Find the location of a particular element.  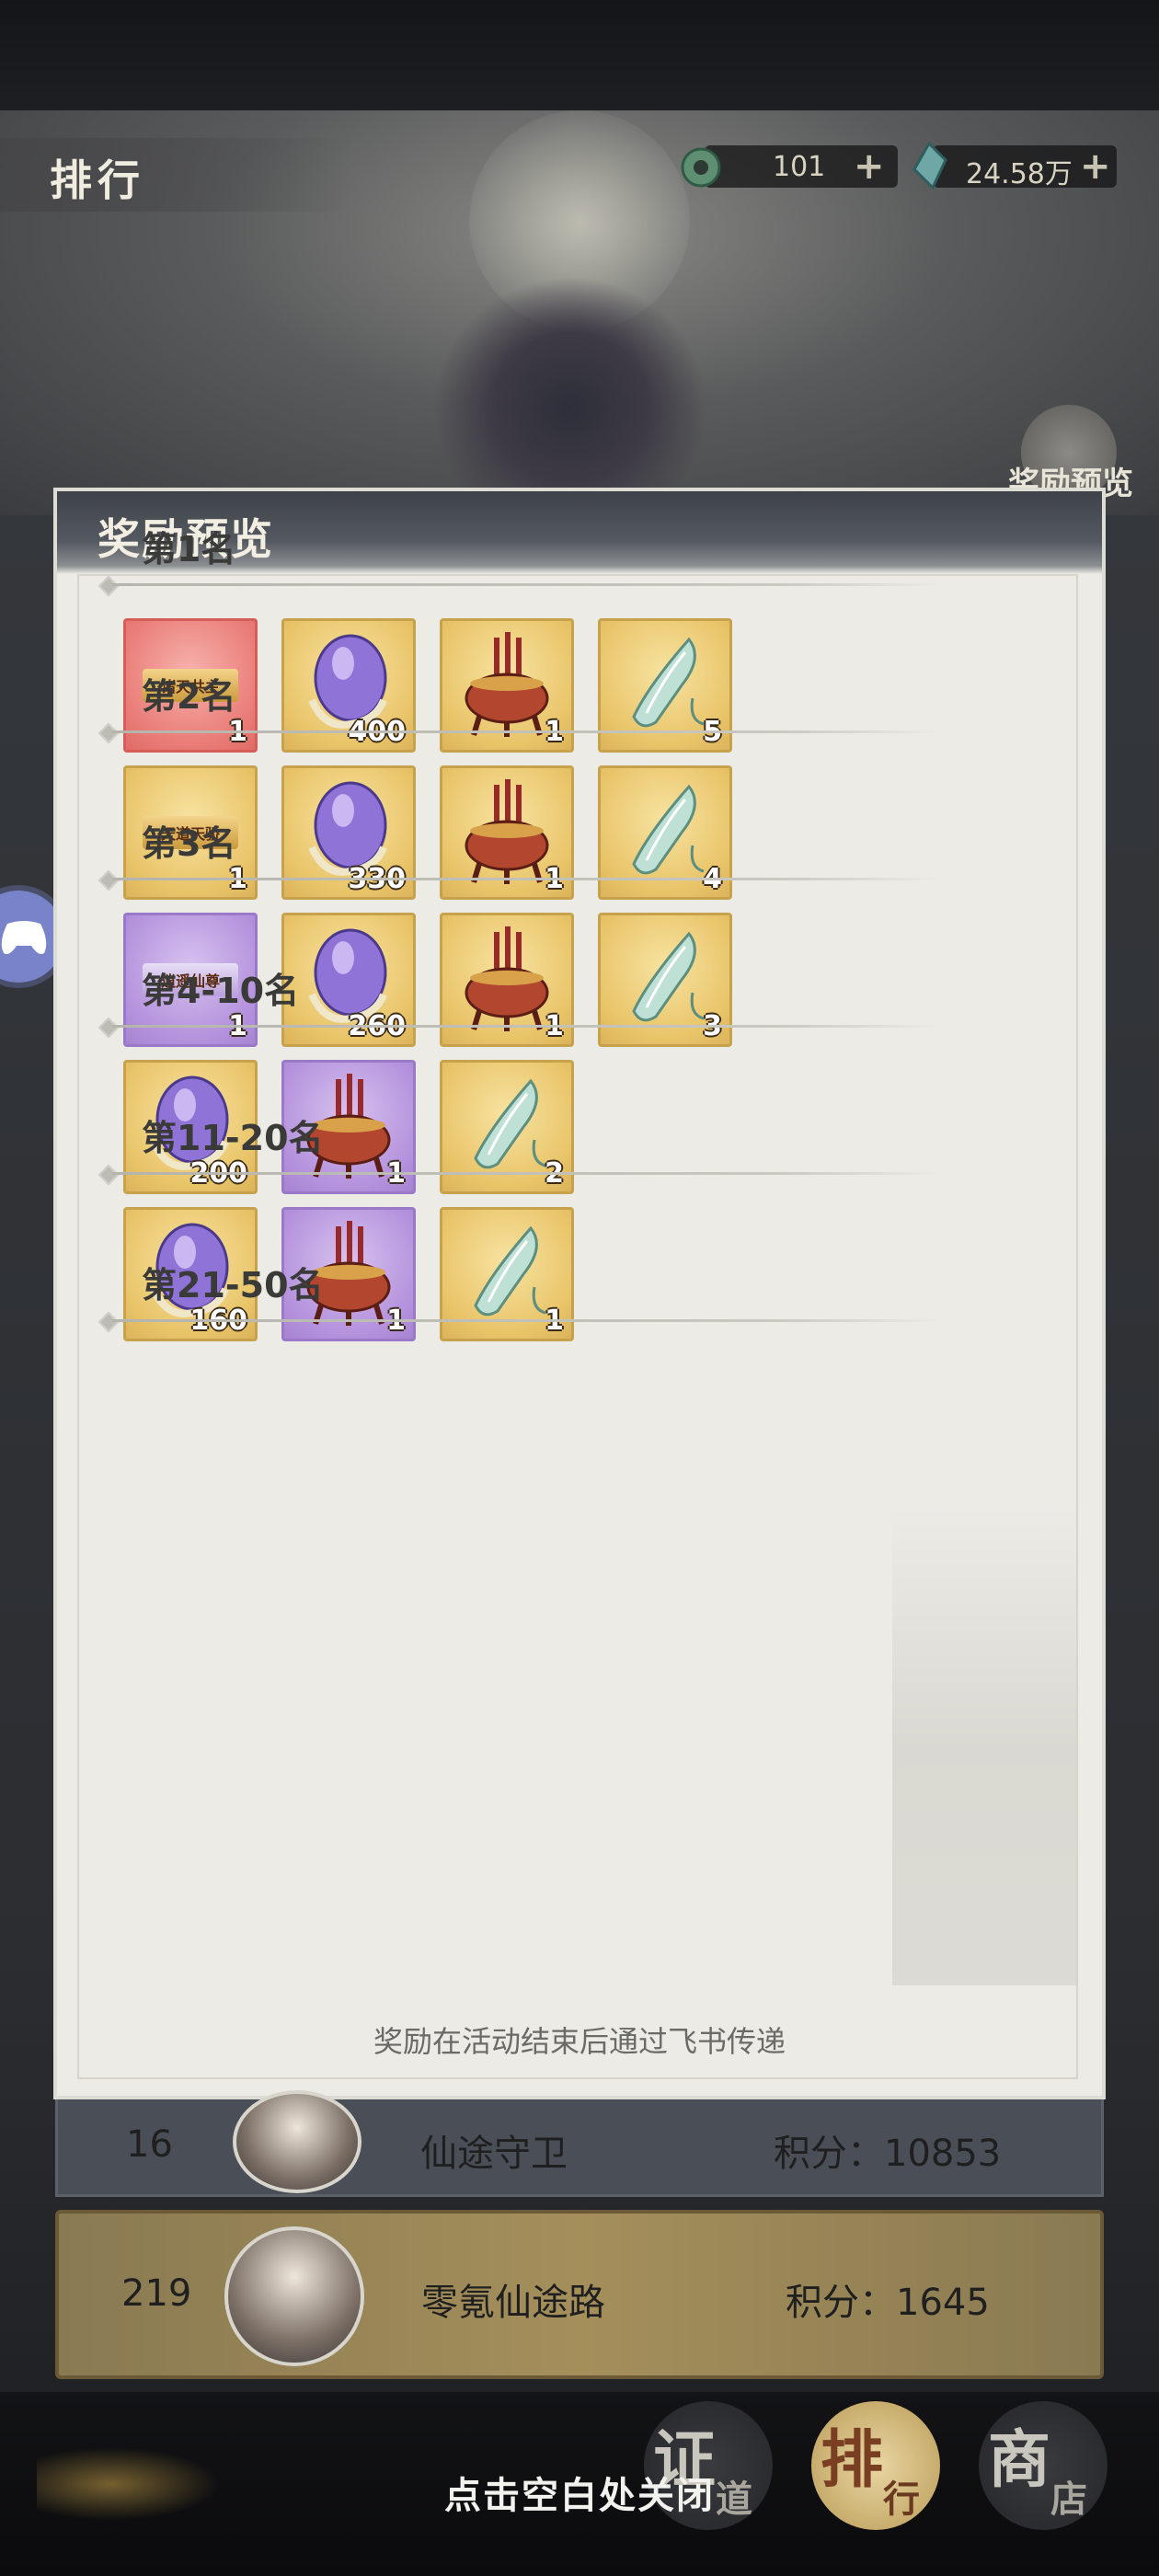

currency-jade-add-button: + is located at coordinates (869, 166).